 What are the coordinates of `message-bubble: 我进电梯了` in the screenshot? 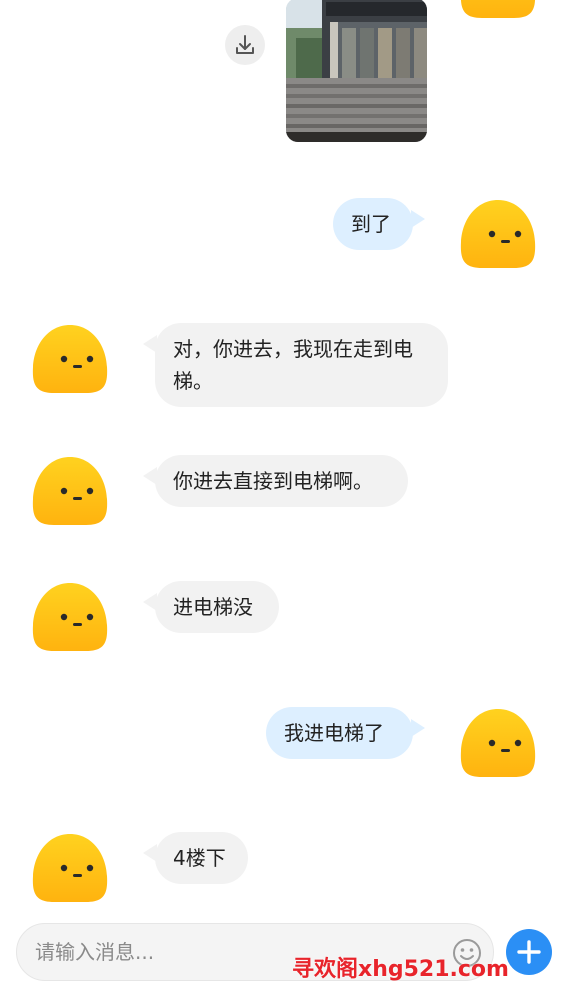 It's located at (345, 733).